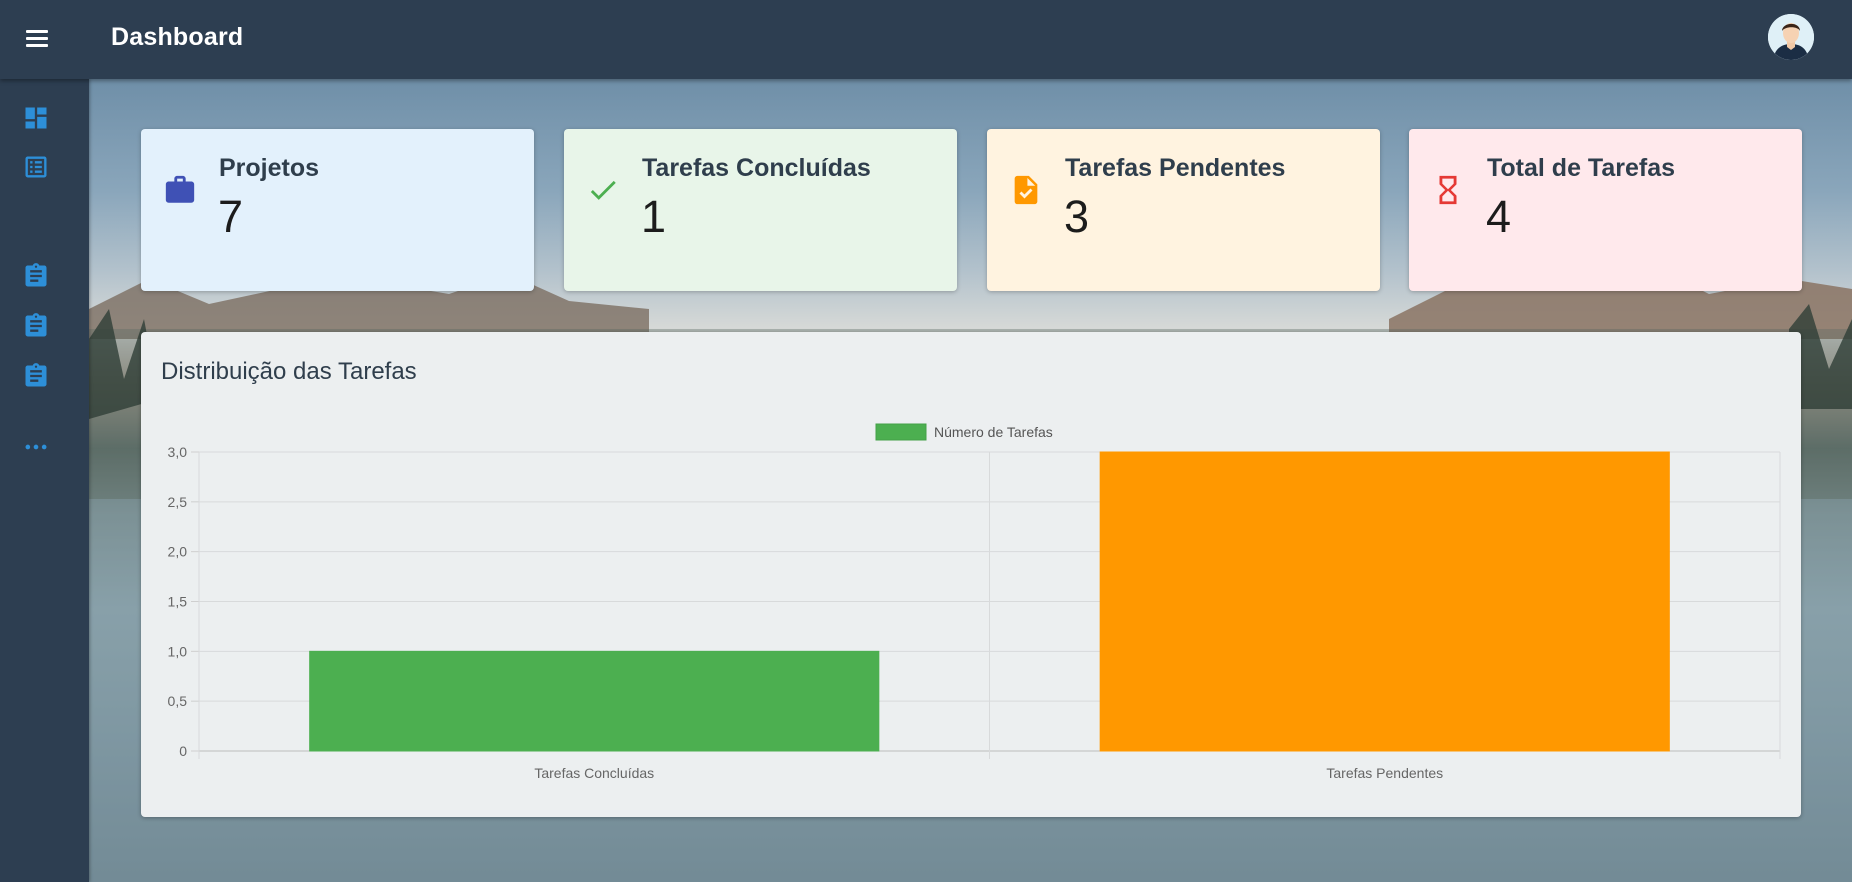 The image size is (1852, 882). What do you see at coordinates (1384, 773) in the screenshot?
I see `x-tick-label: Tarefas Pendentes` at bounding box center [1384, 773].